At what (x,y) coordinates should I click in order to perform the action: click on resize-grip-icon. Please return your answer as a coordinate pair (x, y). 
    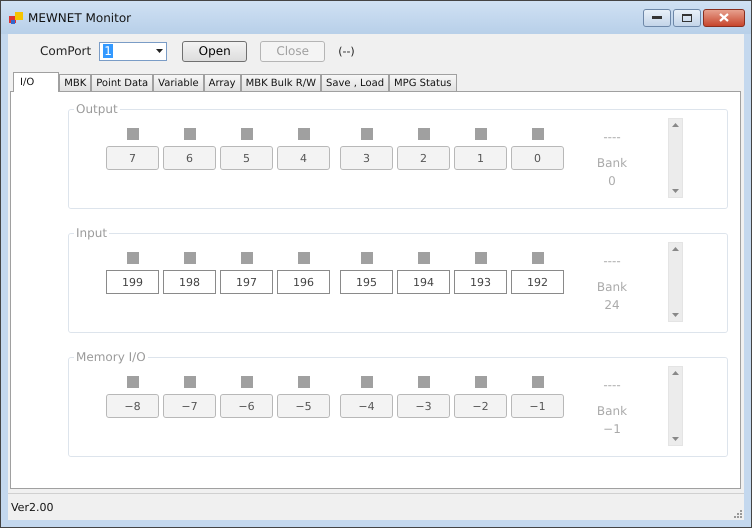
    Looking at the image, I should click on (737, 513).